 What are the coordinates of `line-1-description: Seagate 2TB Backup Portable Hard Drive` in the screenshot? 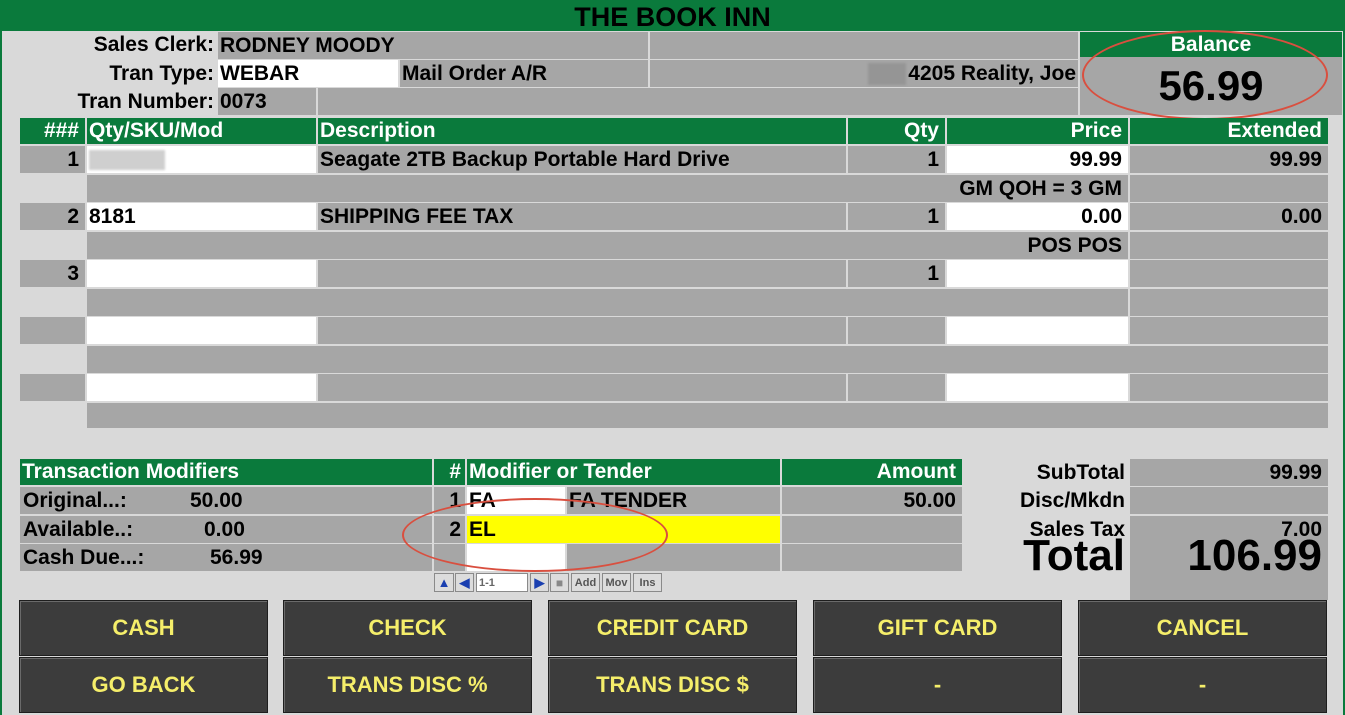 It's located at (582, 159).